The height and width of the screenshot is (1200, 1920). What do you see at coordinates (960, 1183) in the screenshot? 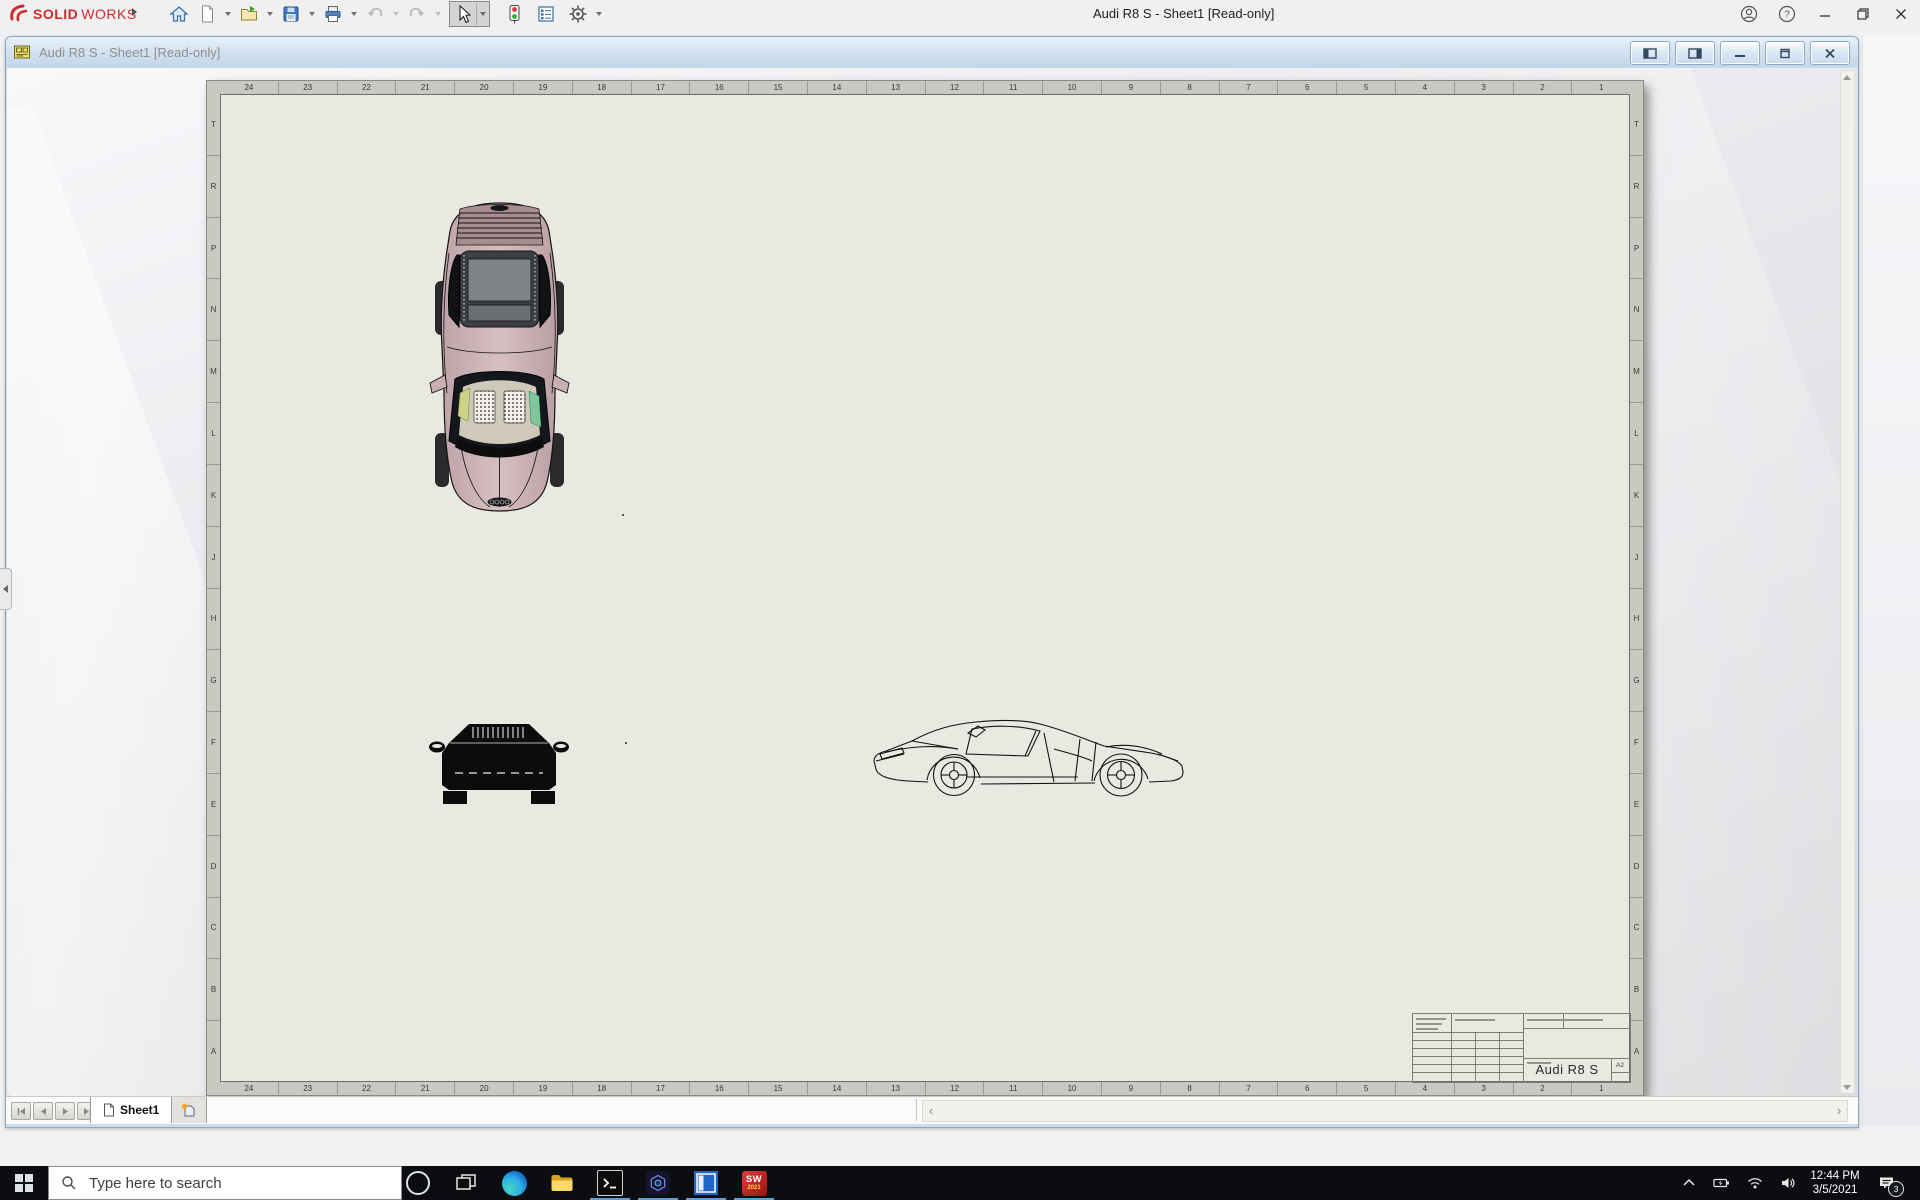
I see `windows-taskbar: SW 2021` at bounding box center [960, 1183].